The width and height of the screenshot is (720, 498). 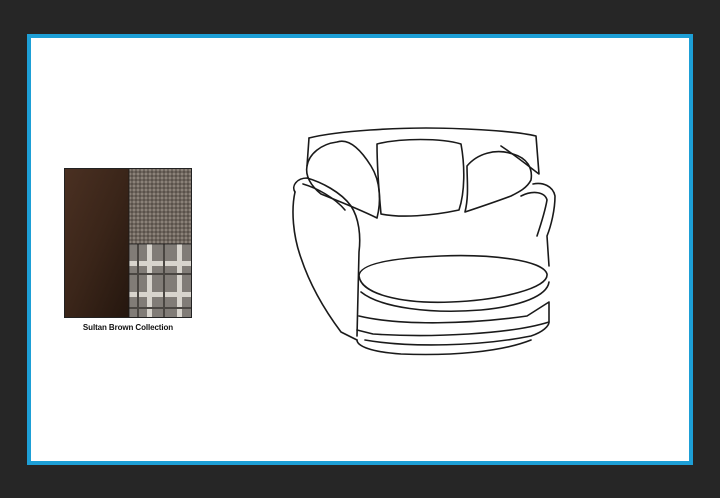 What do you see at coordinates (160, 206) in the screenshot?
I see `tweed-fabric-panel` at bounding box center [160, 206].